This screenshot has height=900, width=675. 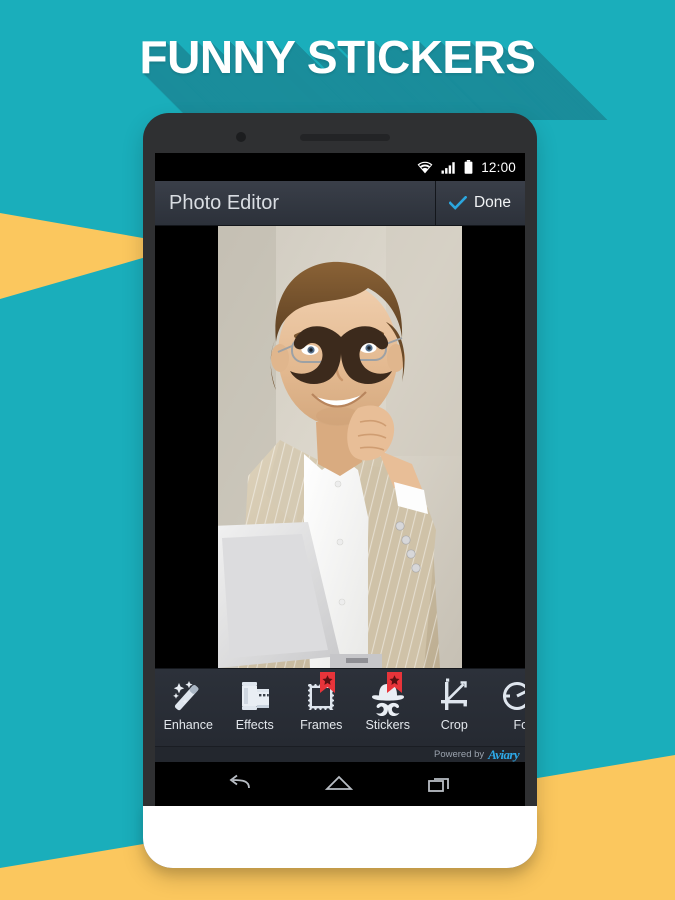 What do you see at coordinates (337, 57) in the screenshot?
I see `page-title: FUNNY STICKERS` at bounding box center [337, 57].